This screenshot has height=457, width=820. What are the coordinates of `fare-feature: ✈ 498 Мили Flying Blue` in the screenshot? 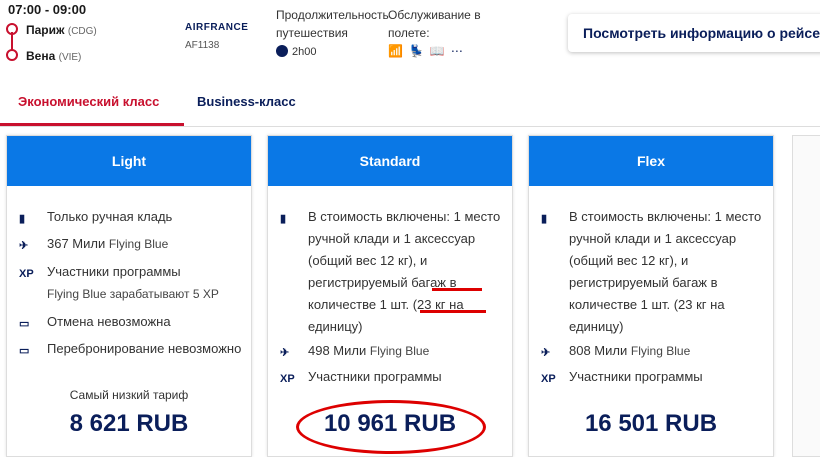 It's located at (392, 351).